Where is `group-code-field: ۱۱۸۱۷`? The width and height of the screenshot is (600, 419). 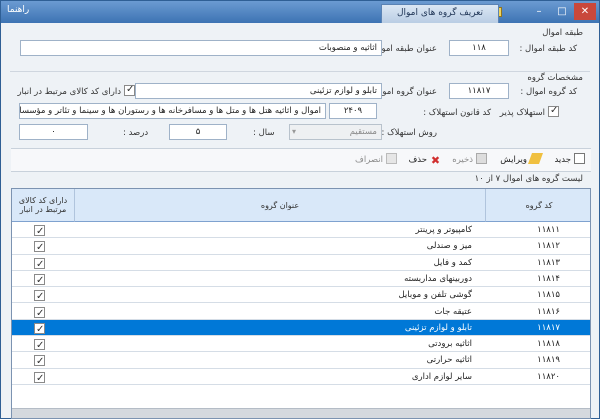
group-code-field: ۱۱۸۱۷ is located at coordinates (479, 91).